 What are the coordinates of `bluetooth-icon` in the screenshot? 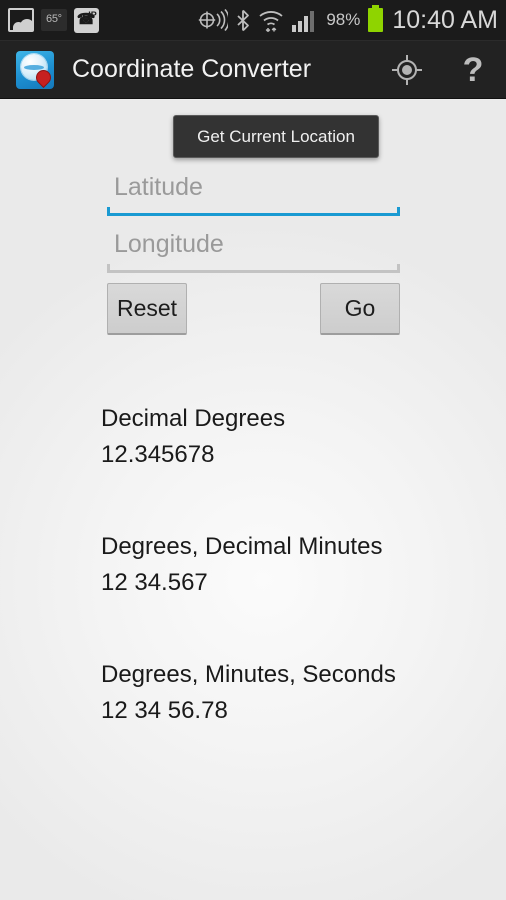 It's located at (243, 20).